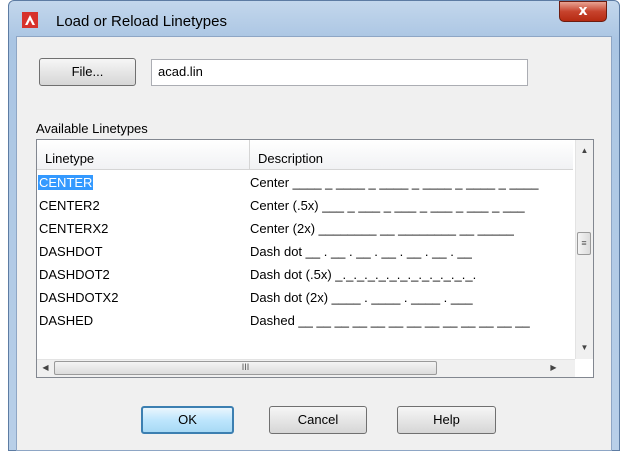  What do you see at coordinates (92, 128) in the screenshot?
I see `available-linetypes-label: Available Linetypes` at bounding box center [92, 128].